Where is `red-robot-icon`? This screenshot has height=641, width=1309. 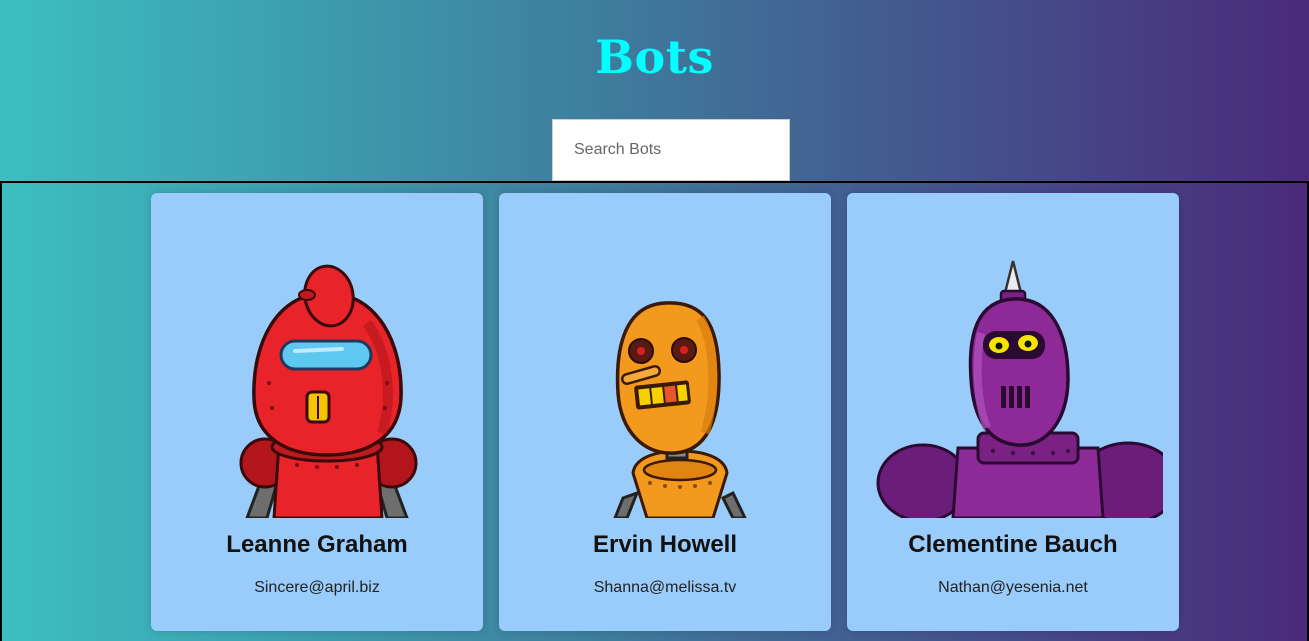 red-robot-icon is located at coordinates (328, 391).